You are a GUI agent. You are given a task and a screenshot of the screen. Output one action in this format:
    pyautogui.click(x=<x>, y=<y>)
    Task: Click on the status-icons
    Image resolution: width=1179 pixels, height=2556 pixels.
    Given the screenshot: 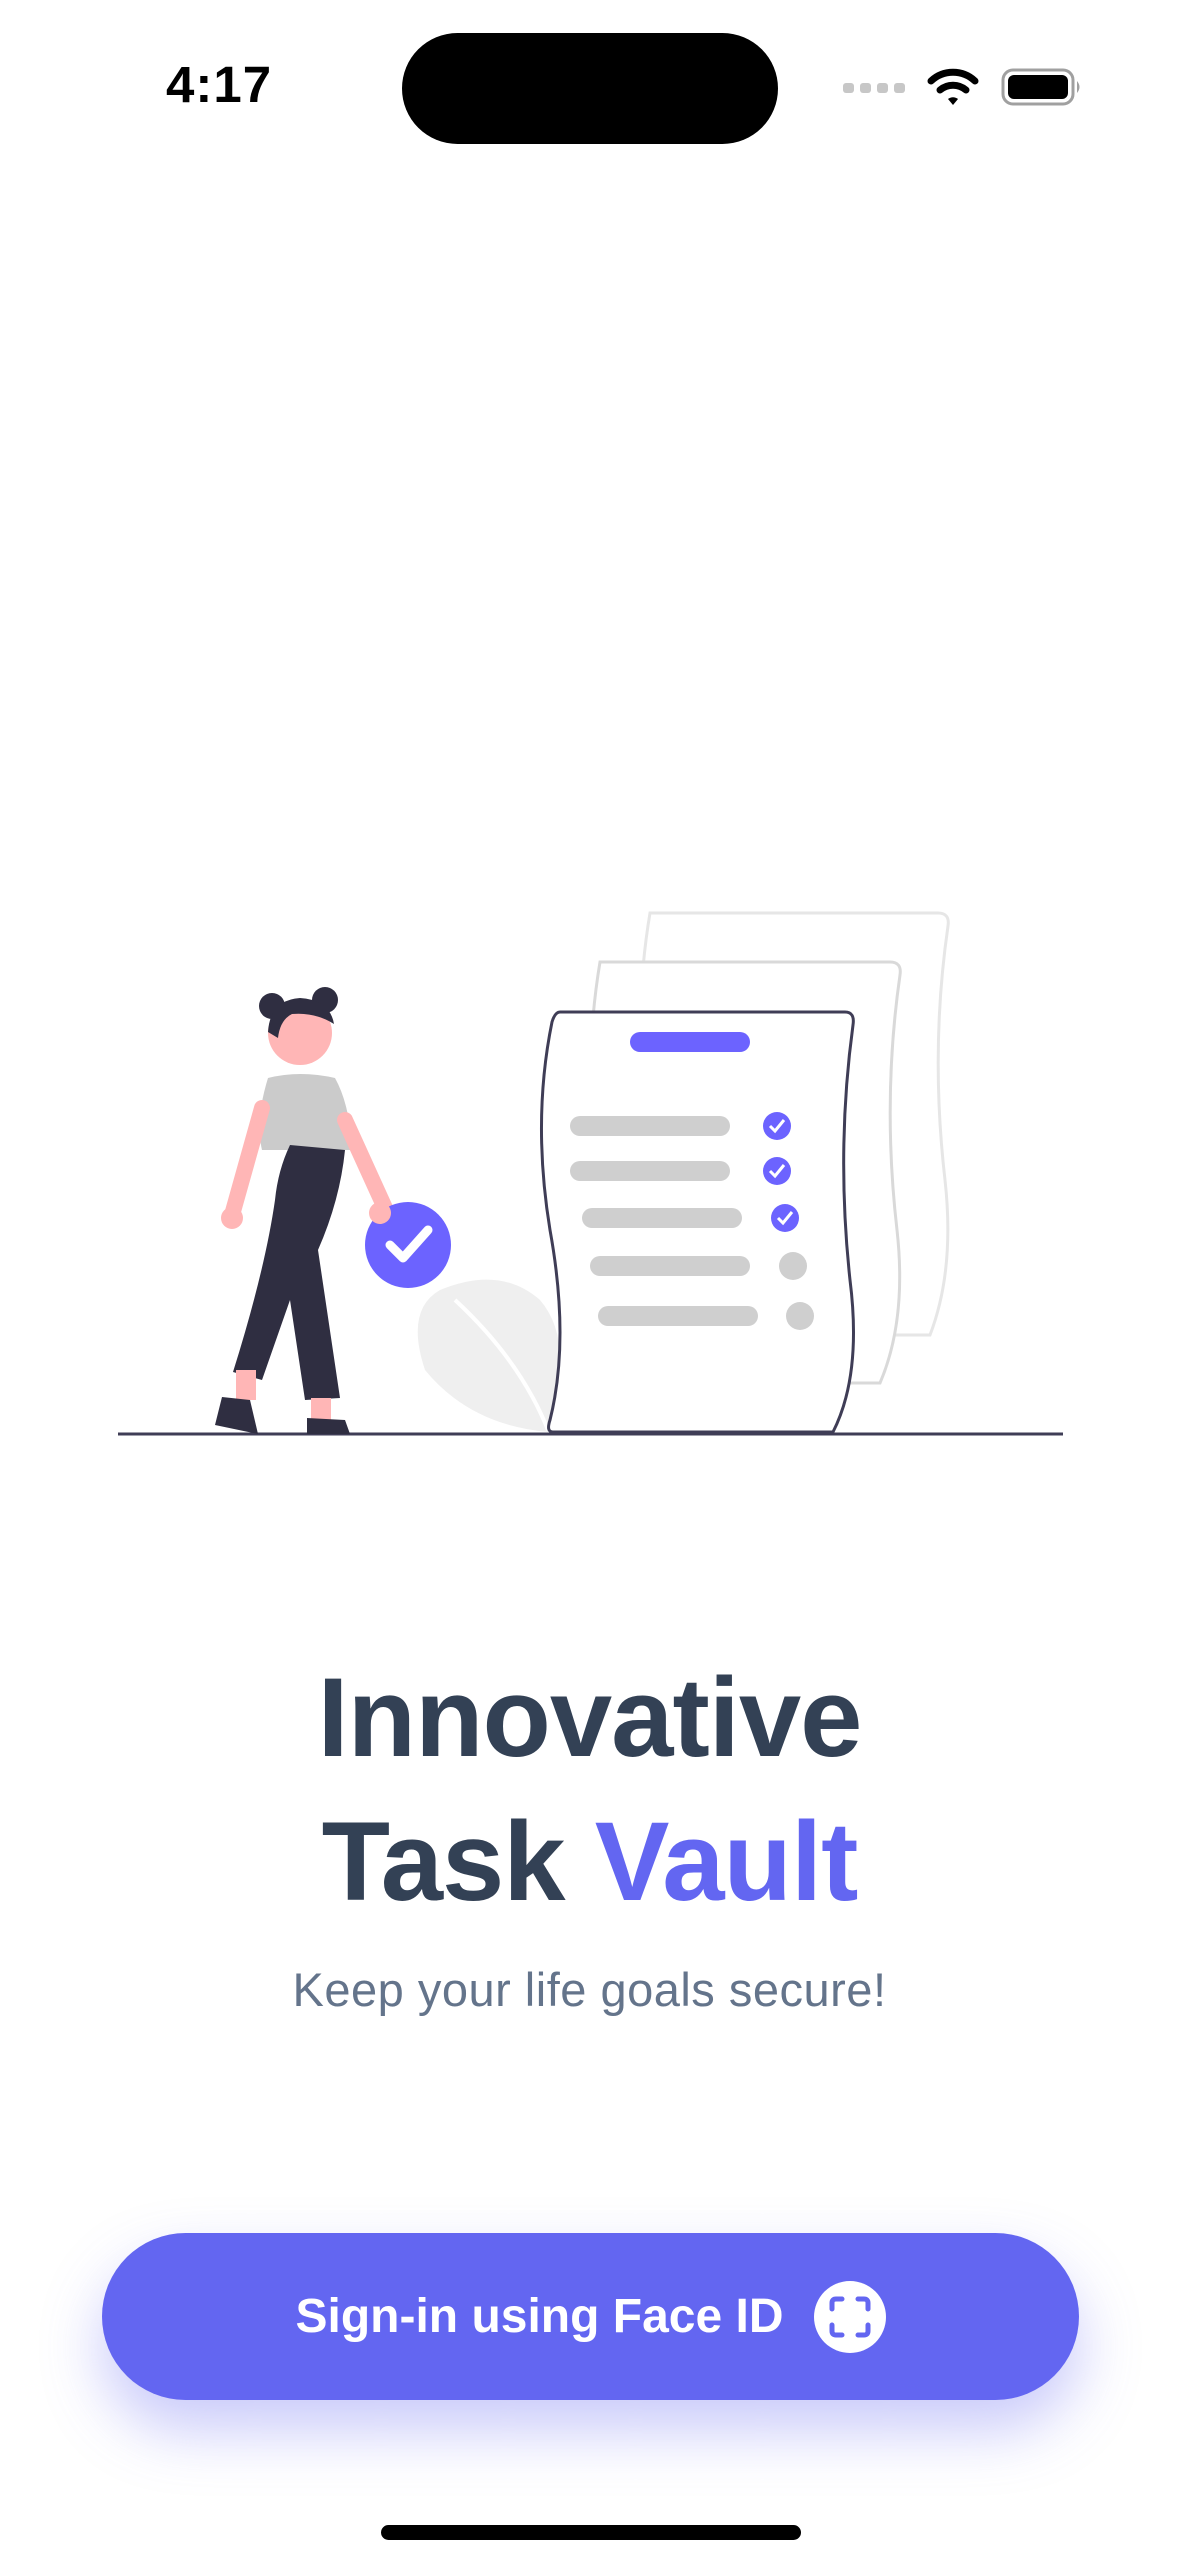 What is the action you would take?
    pyautogui.click(x=963, y=87)
    